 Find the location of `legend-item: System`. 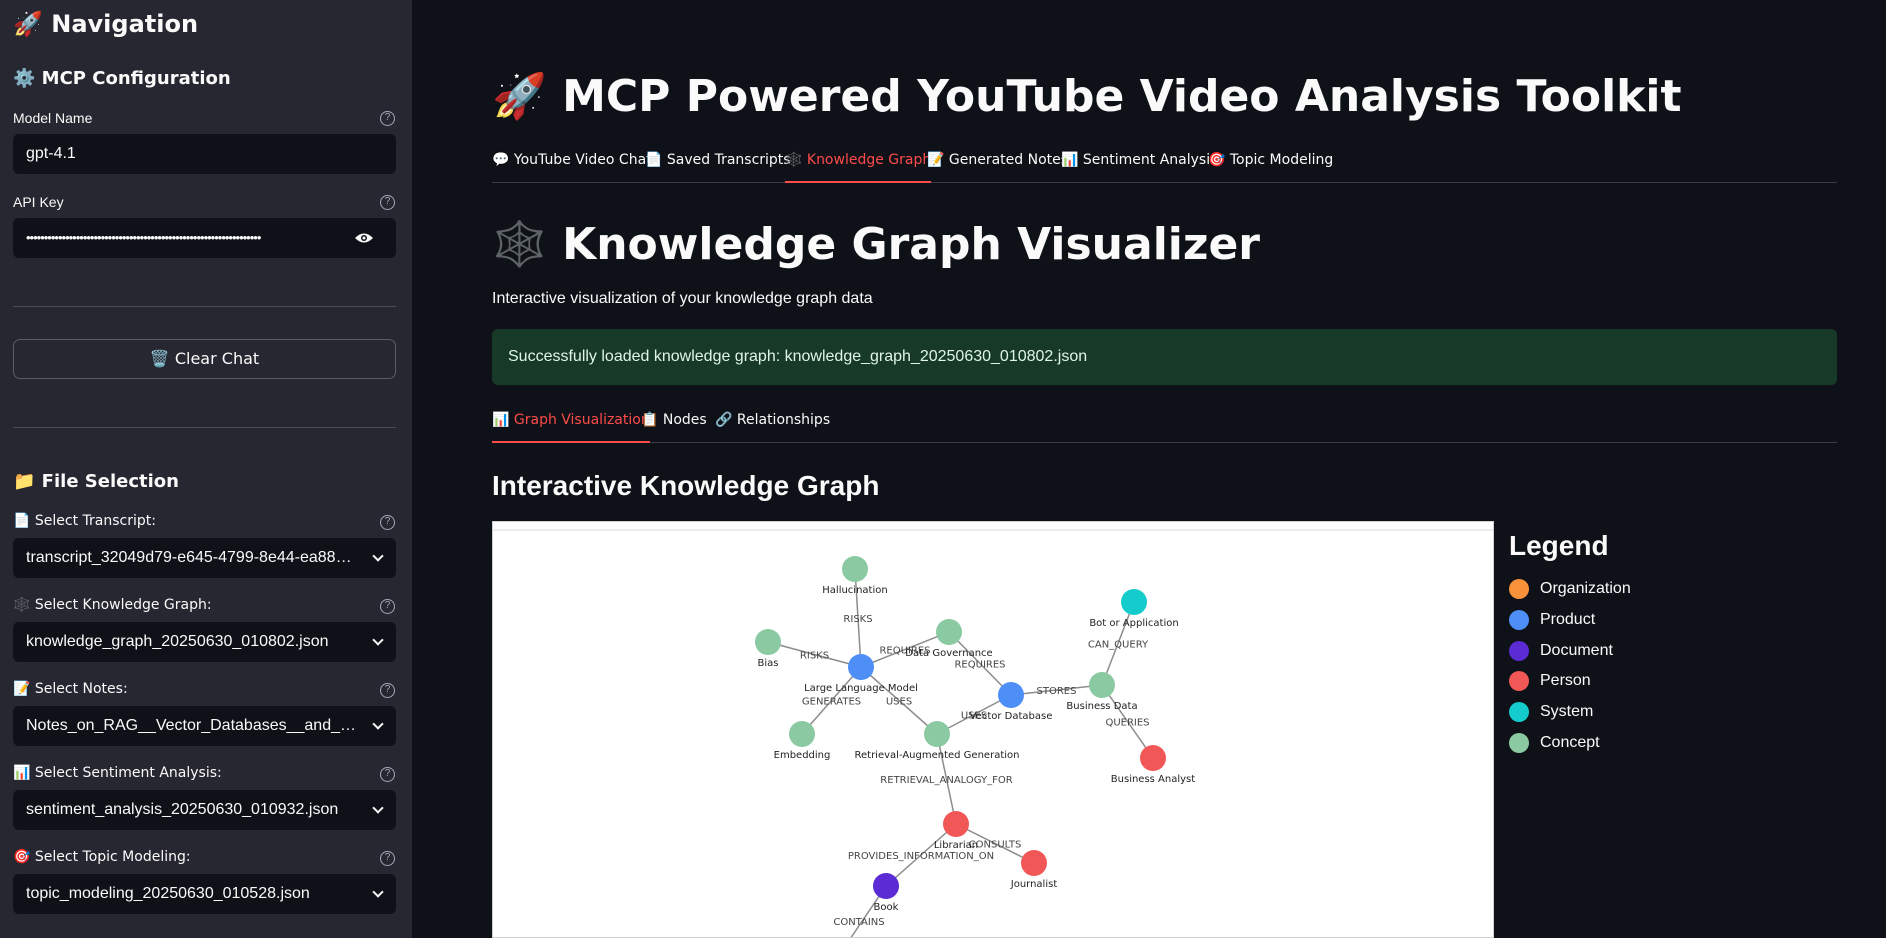

legend-item: System is located at coordinates (1669, 712).